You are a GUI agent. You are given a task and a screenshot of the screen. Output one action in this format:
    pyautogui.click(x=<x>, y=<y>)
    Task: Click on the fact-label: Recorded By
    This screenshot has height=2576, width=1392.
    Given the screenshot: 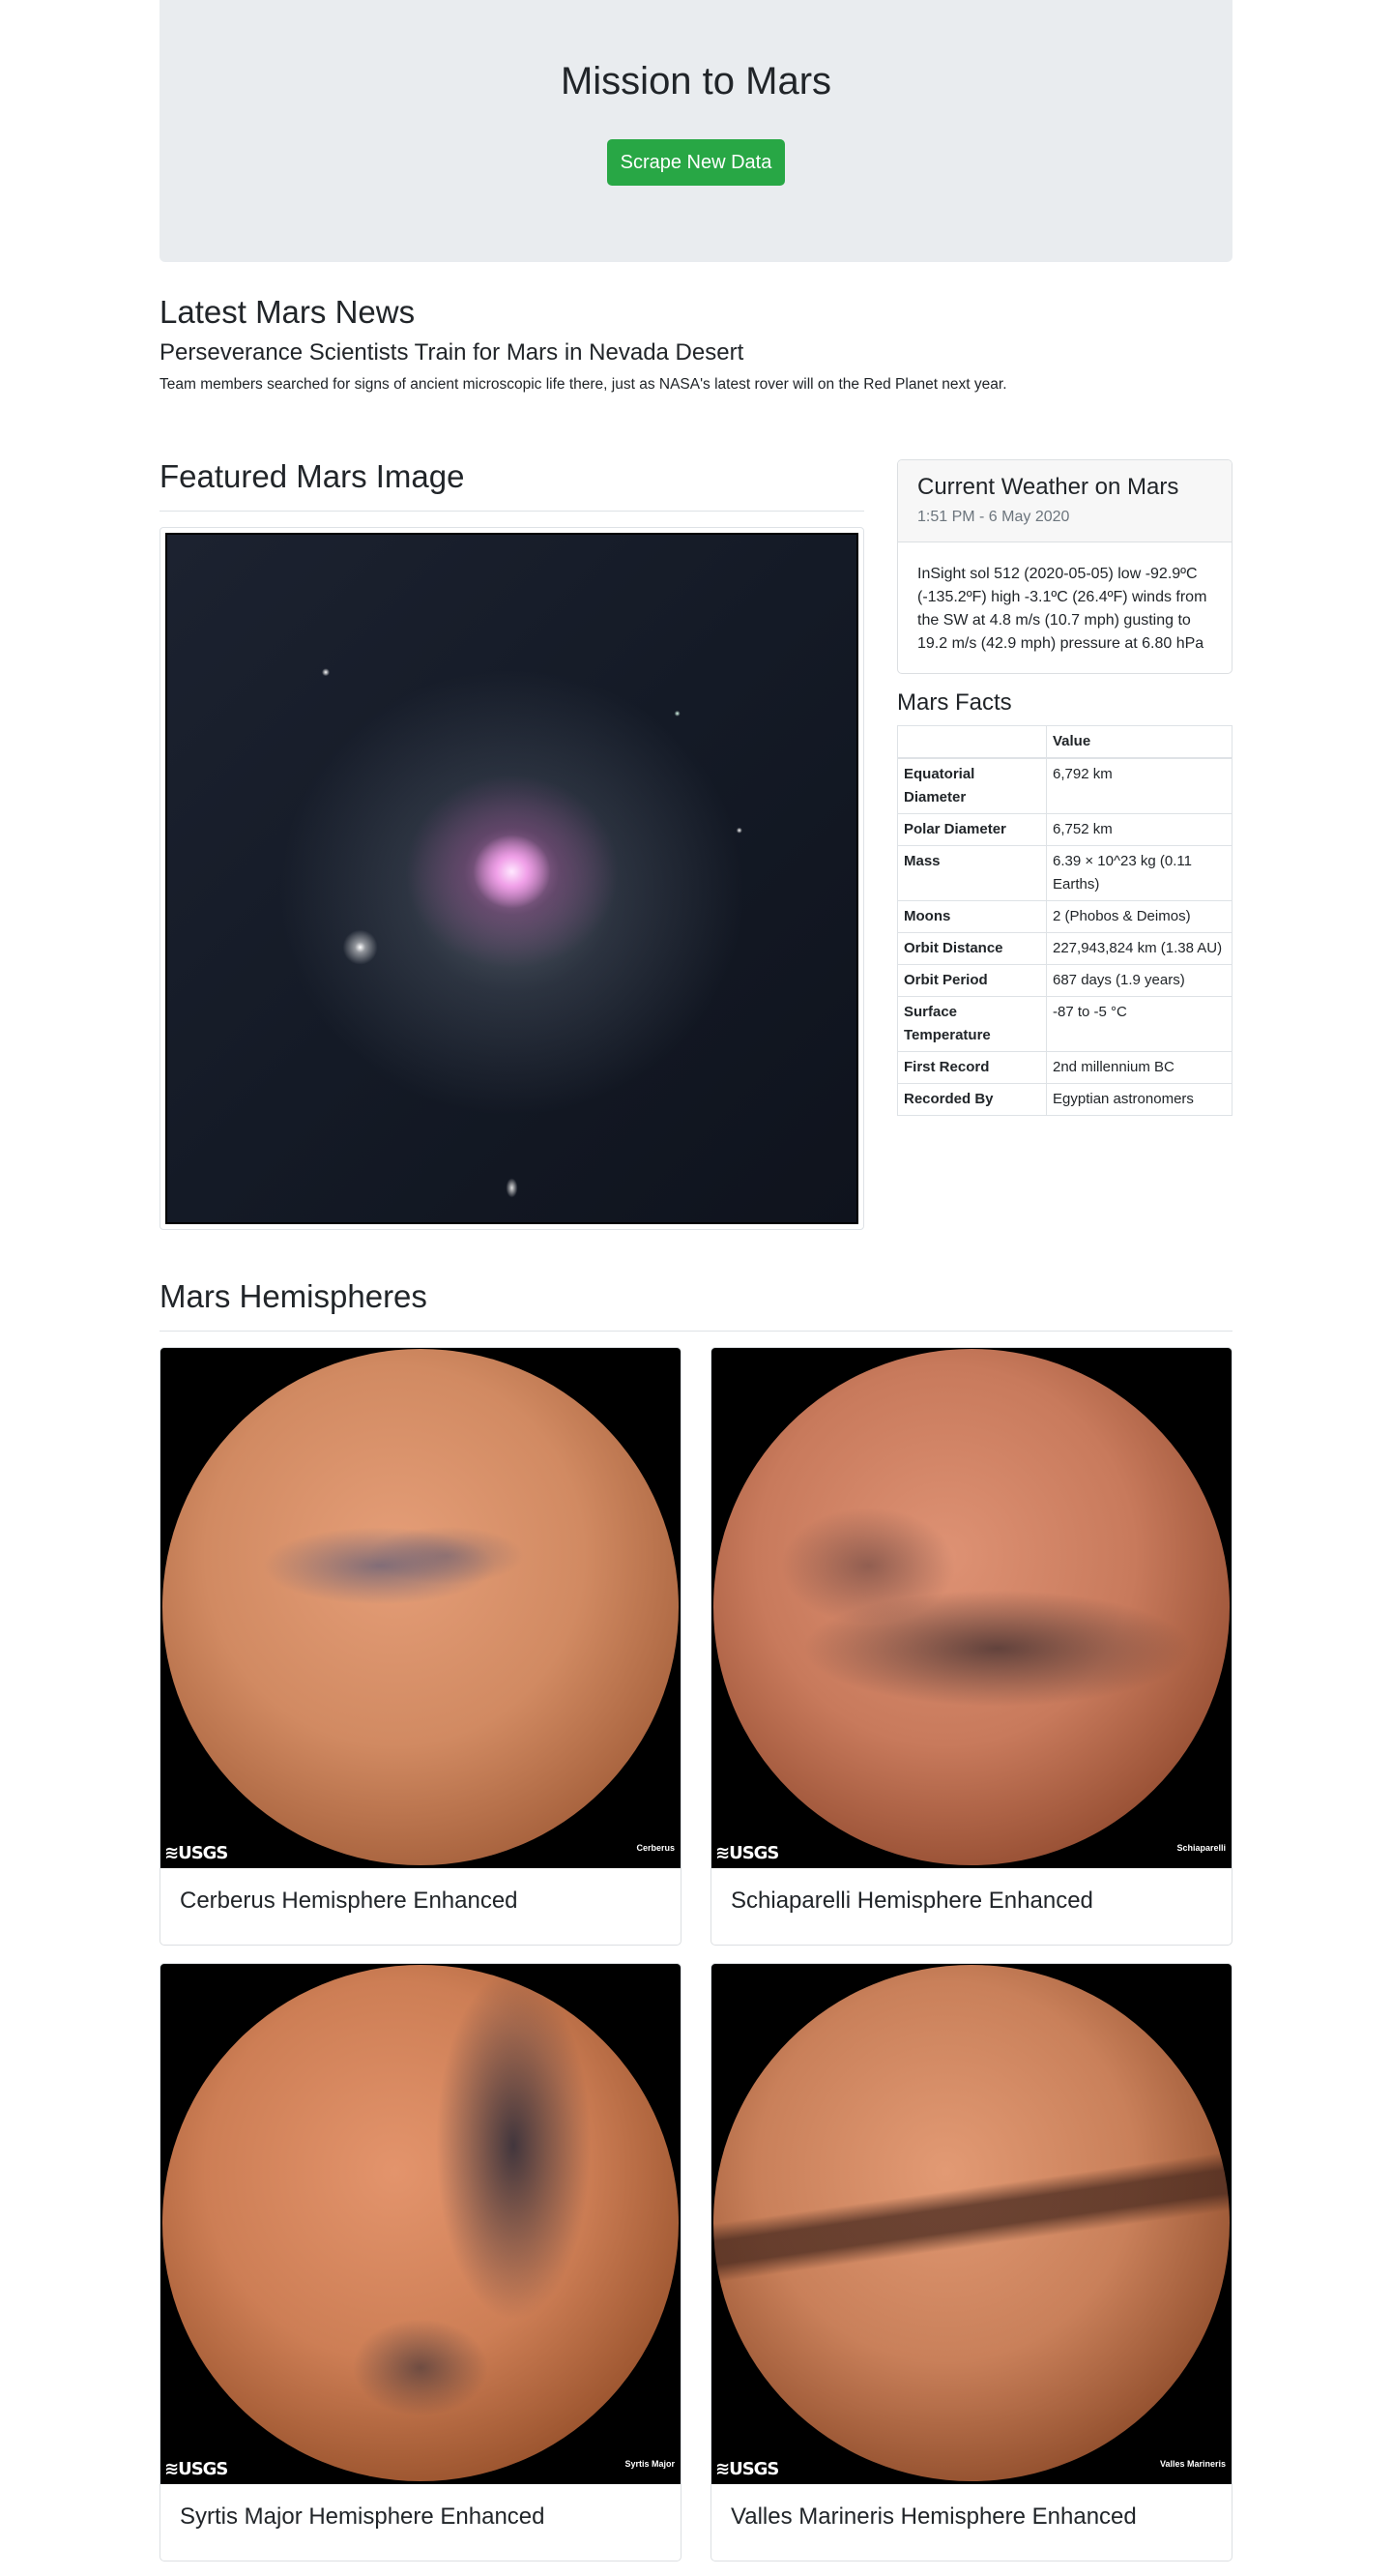 What is the action you would take?
    pyautogui.click(x=972, y=1099)
    